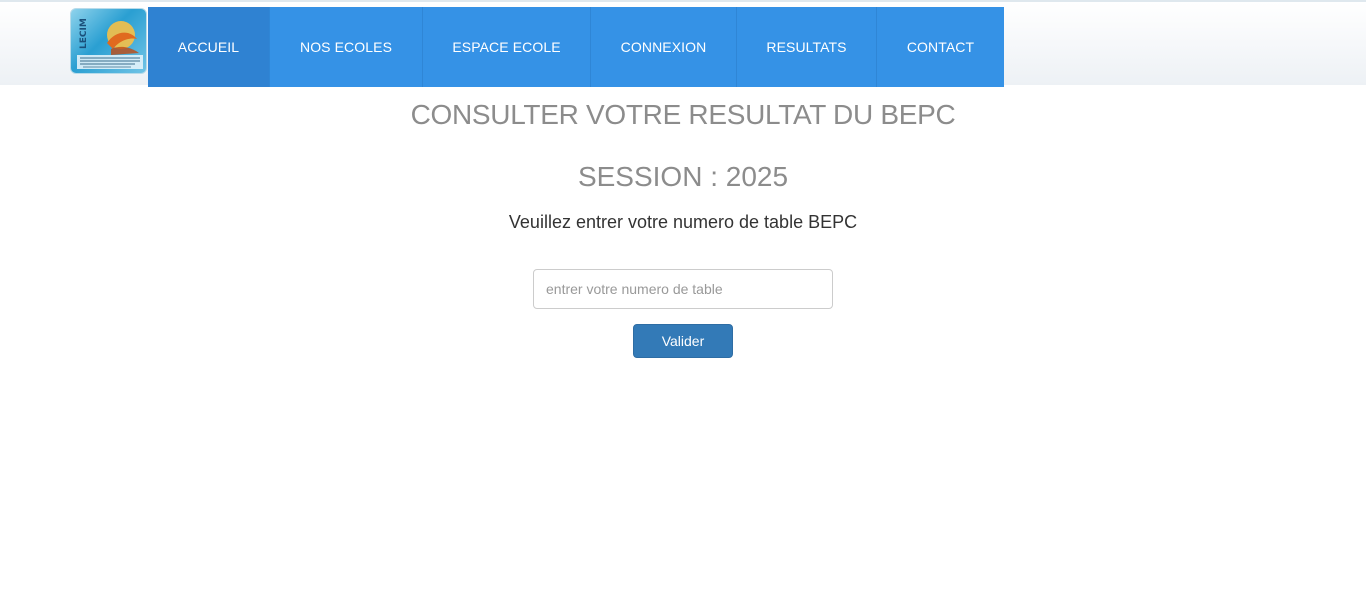  Describe the element at coordinates (346, 47) in the screenshot. I see `nav-nos-ecoles: NOS ECOLES` at that location.